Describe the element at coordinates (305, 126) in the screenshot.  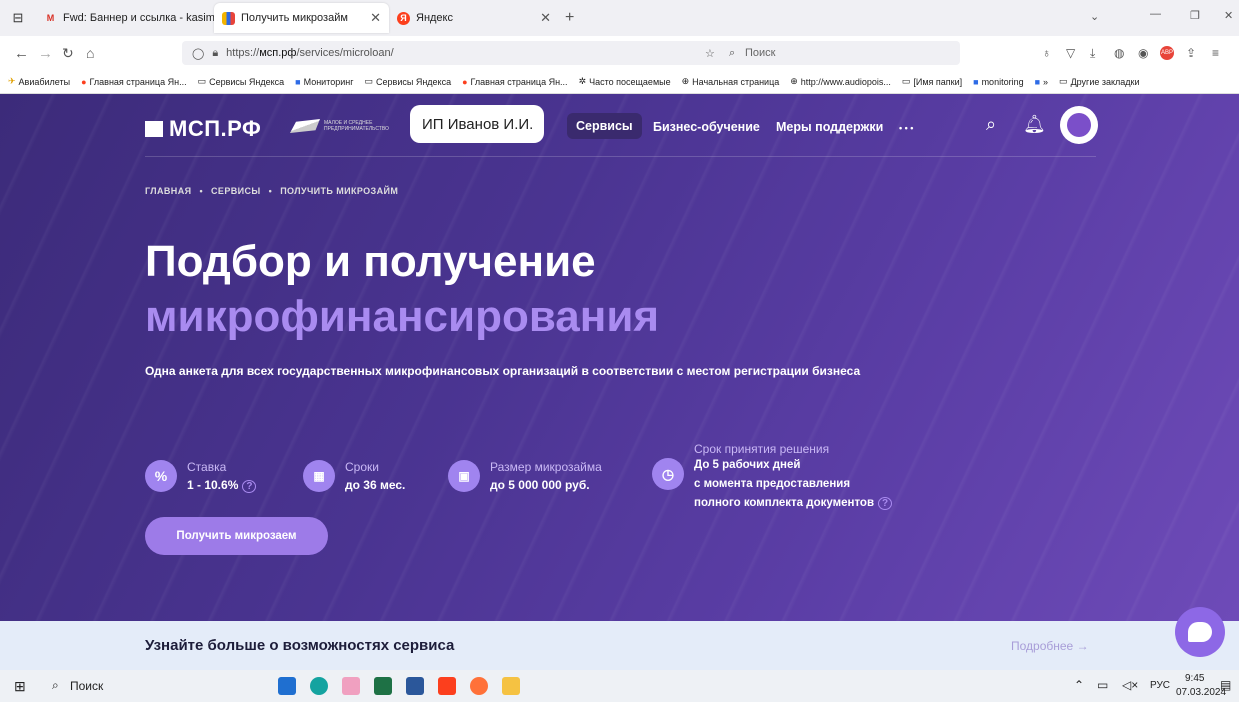
I see `flag-icon` at that location.